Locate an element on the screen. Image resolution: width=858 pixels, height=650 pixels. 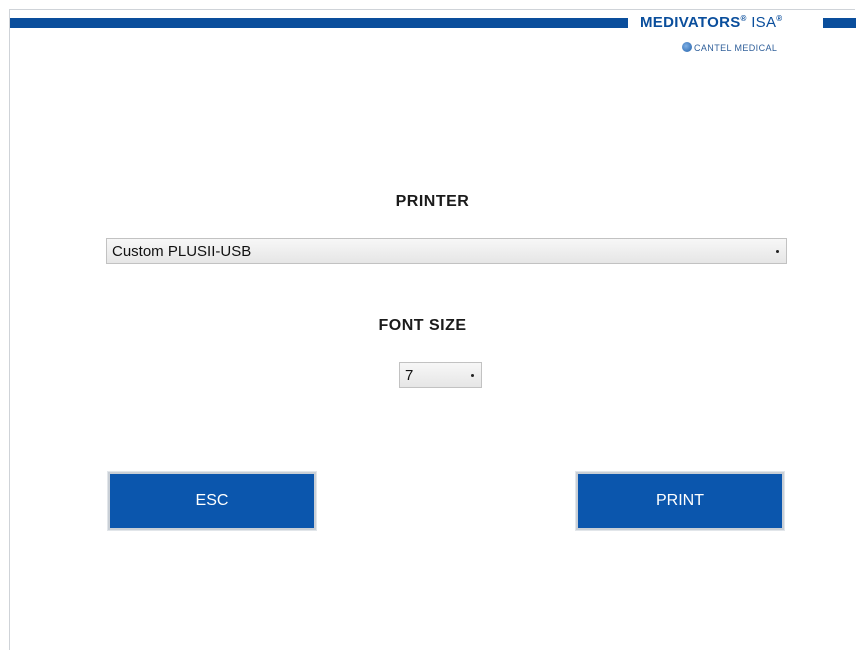
globe-icon is located at coordinates (687, 47).